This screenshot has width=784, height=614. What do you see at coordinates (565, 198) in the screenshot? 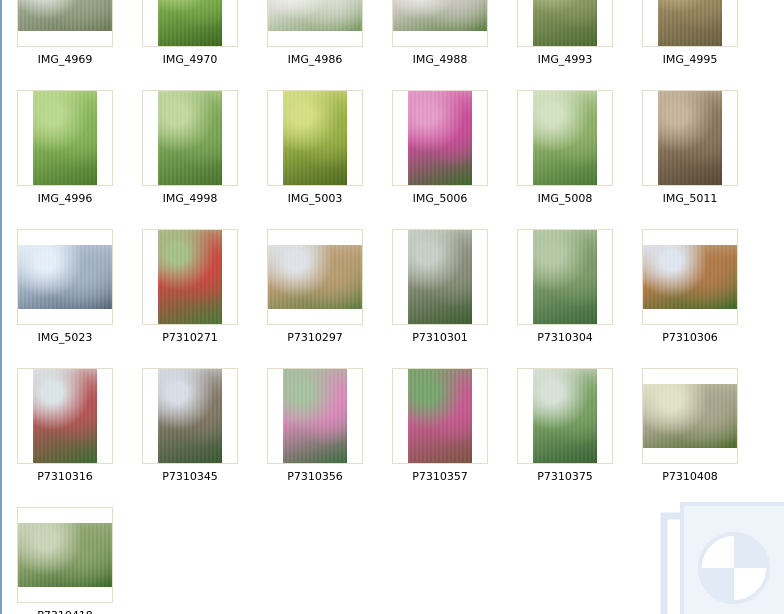
I see `thumbnail-label: IMG_5008` at bounding box center [565, 198].